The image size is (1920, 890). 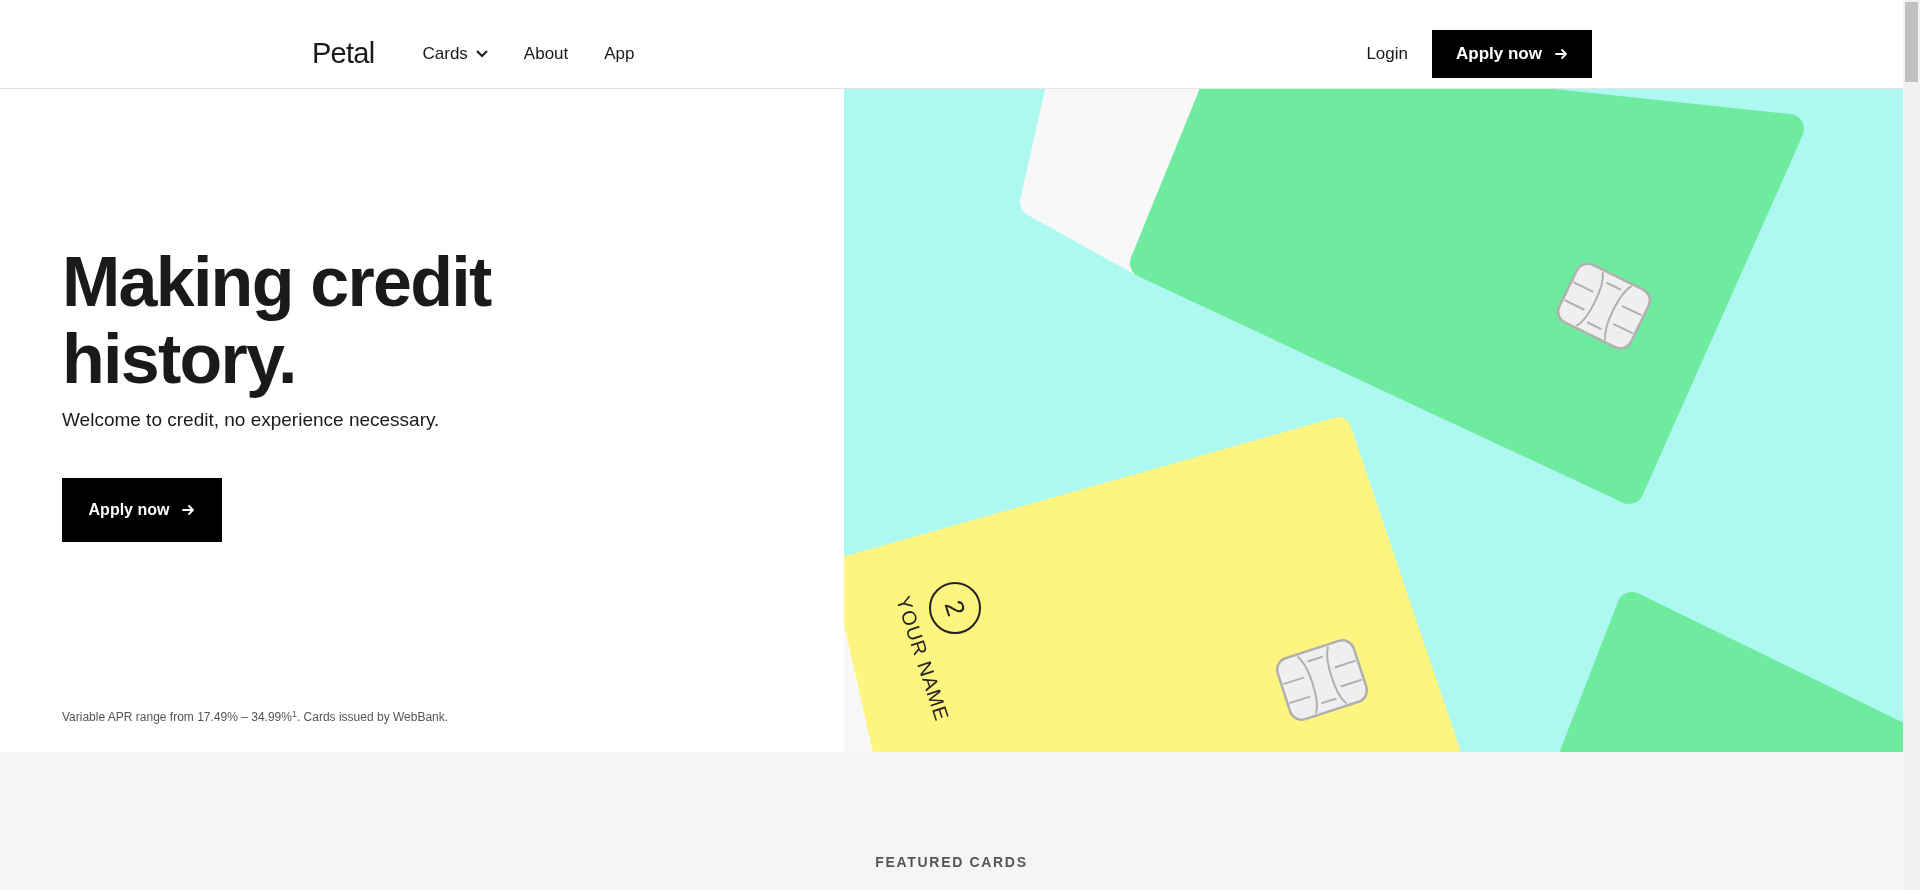 I want to click on logo: Petal, so click(x=343, y=54).